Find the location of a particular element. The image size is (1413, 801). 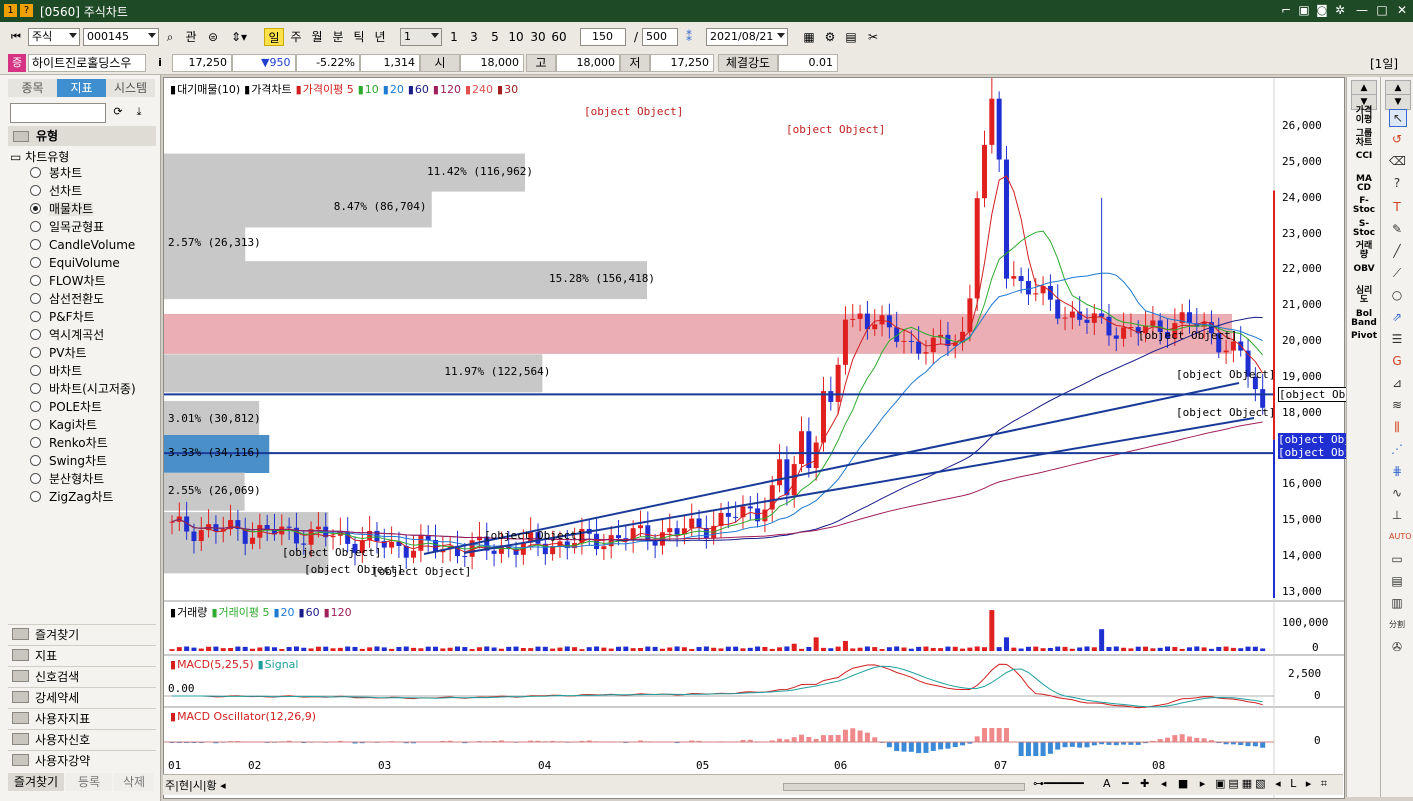

trend-line-icon: ⟋ is located at coordinates (1397, 273).